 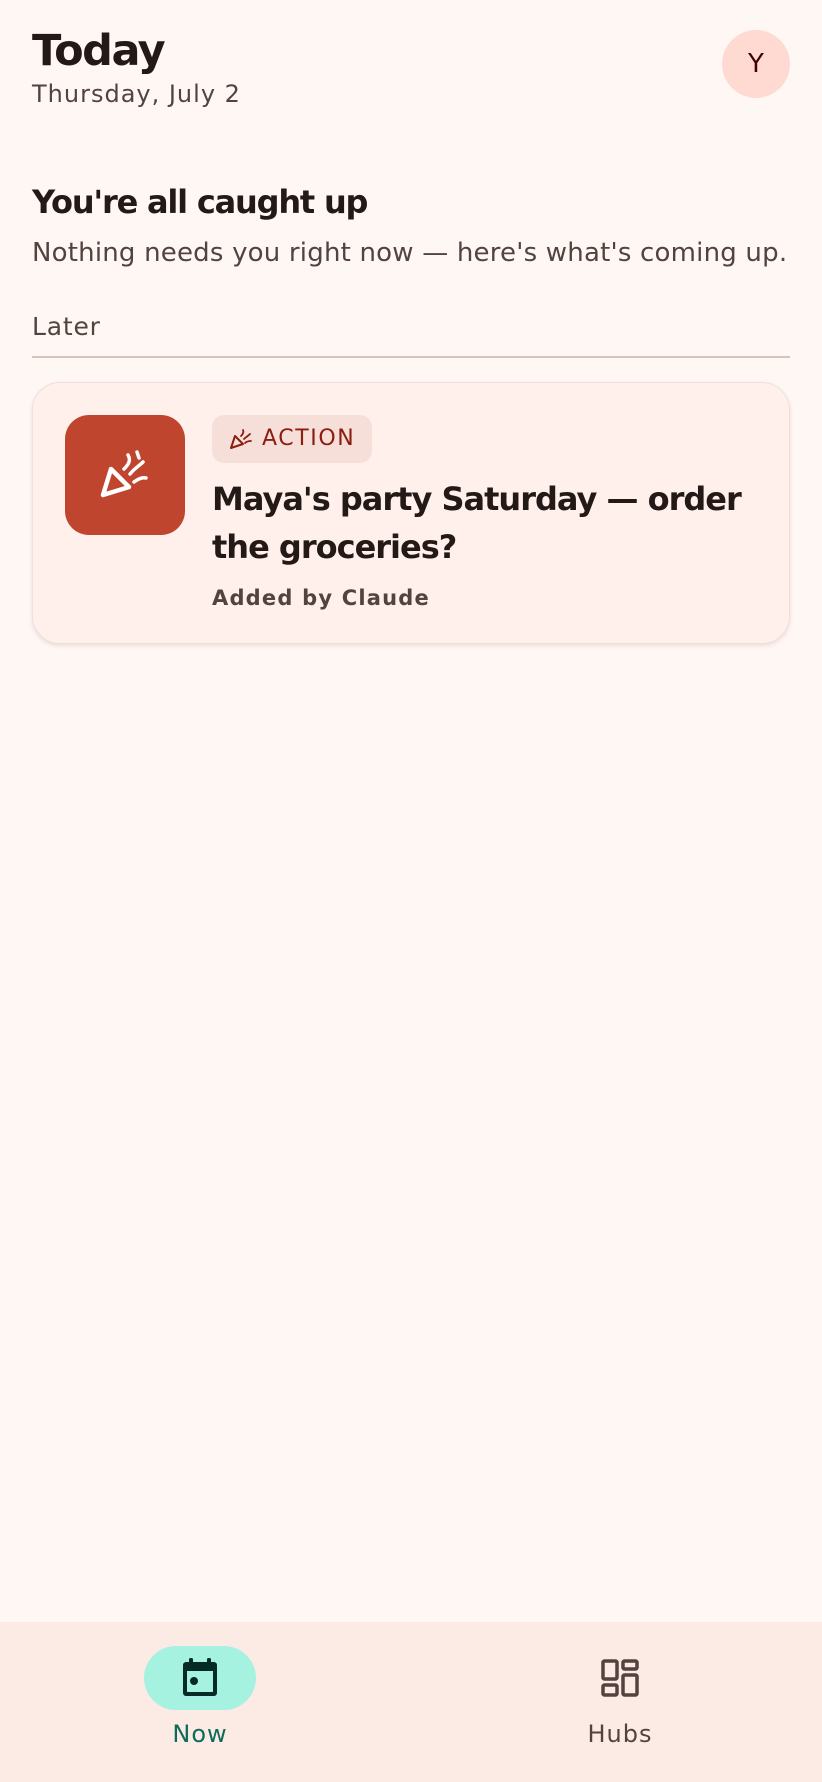 I want to click on section-divider, so click(x=411, y=357).